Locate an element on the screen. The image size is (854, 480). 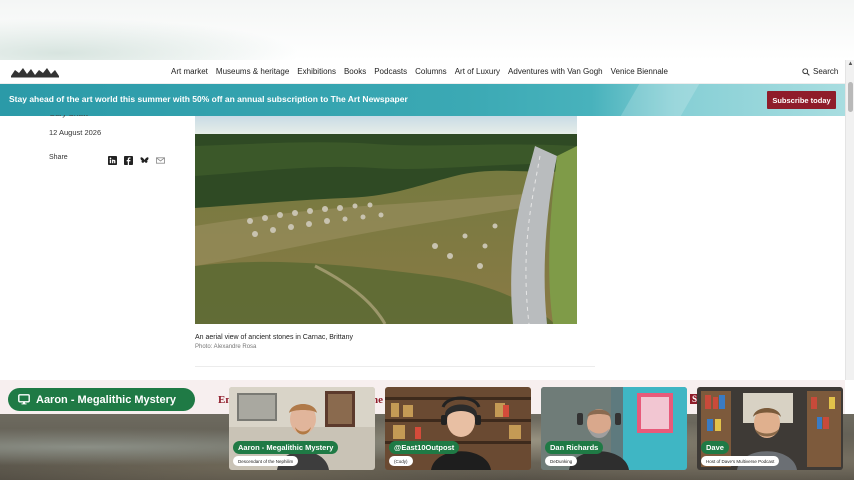
monitor-icon is located at coordinates (24, 399).